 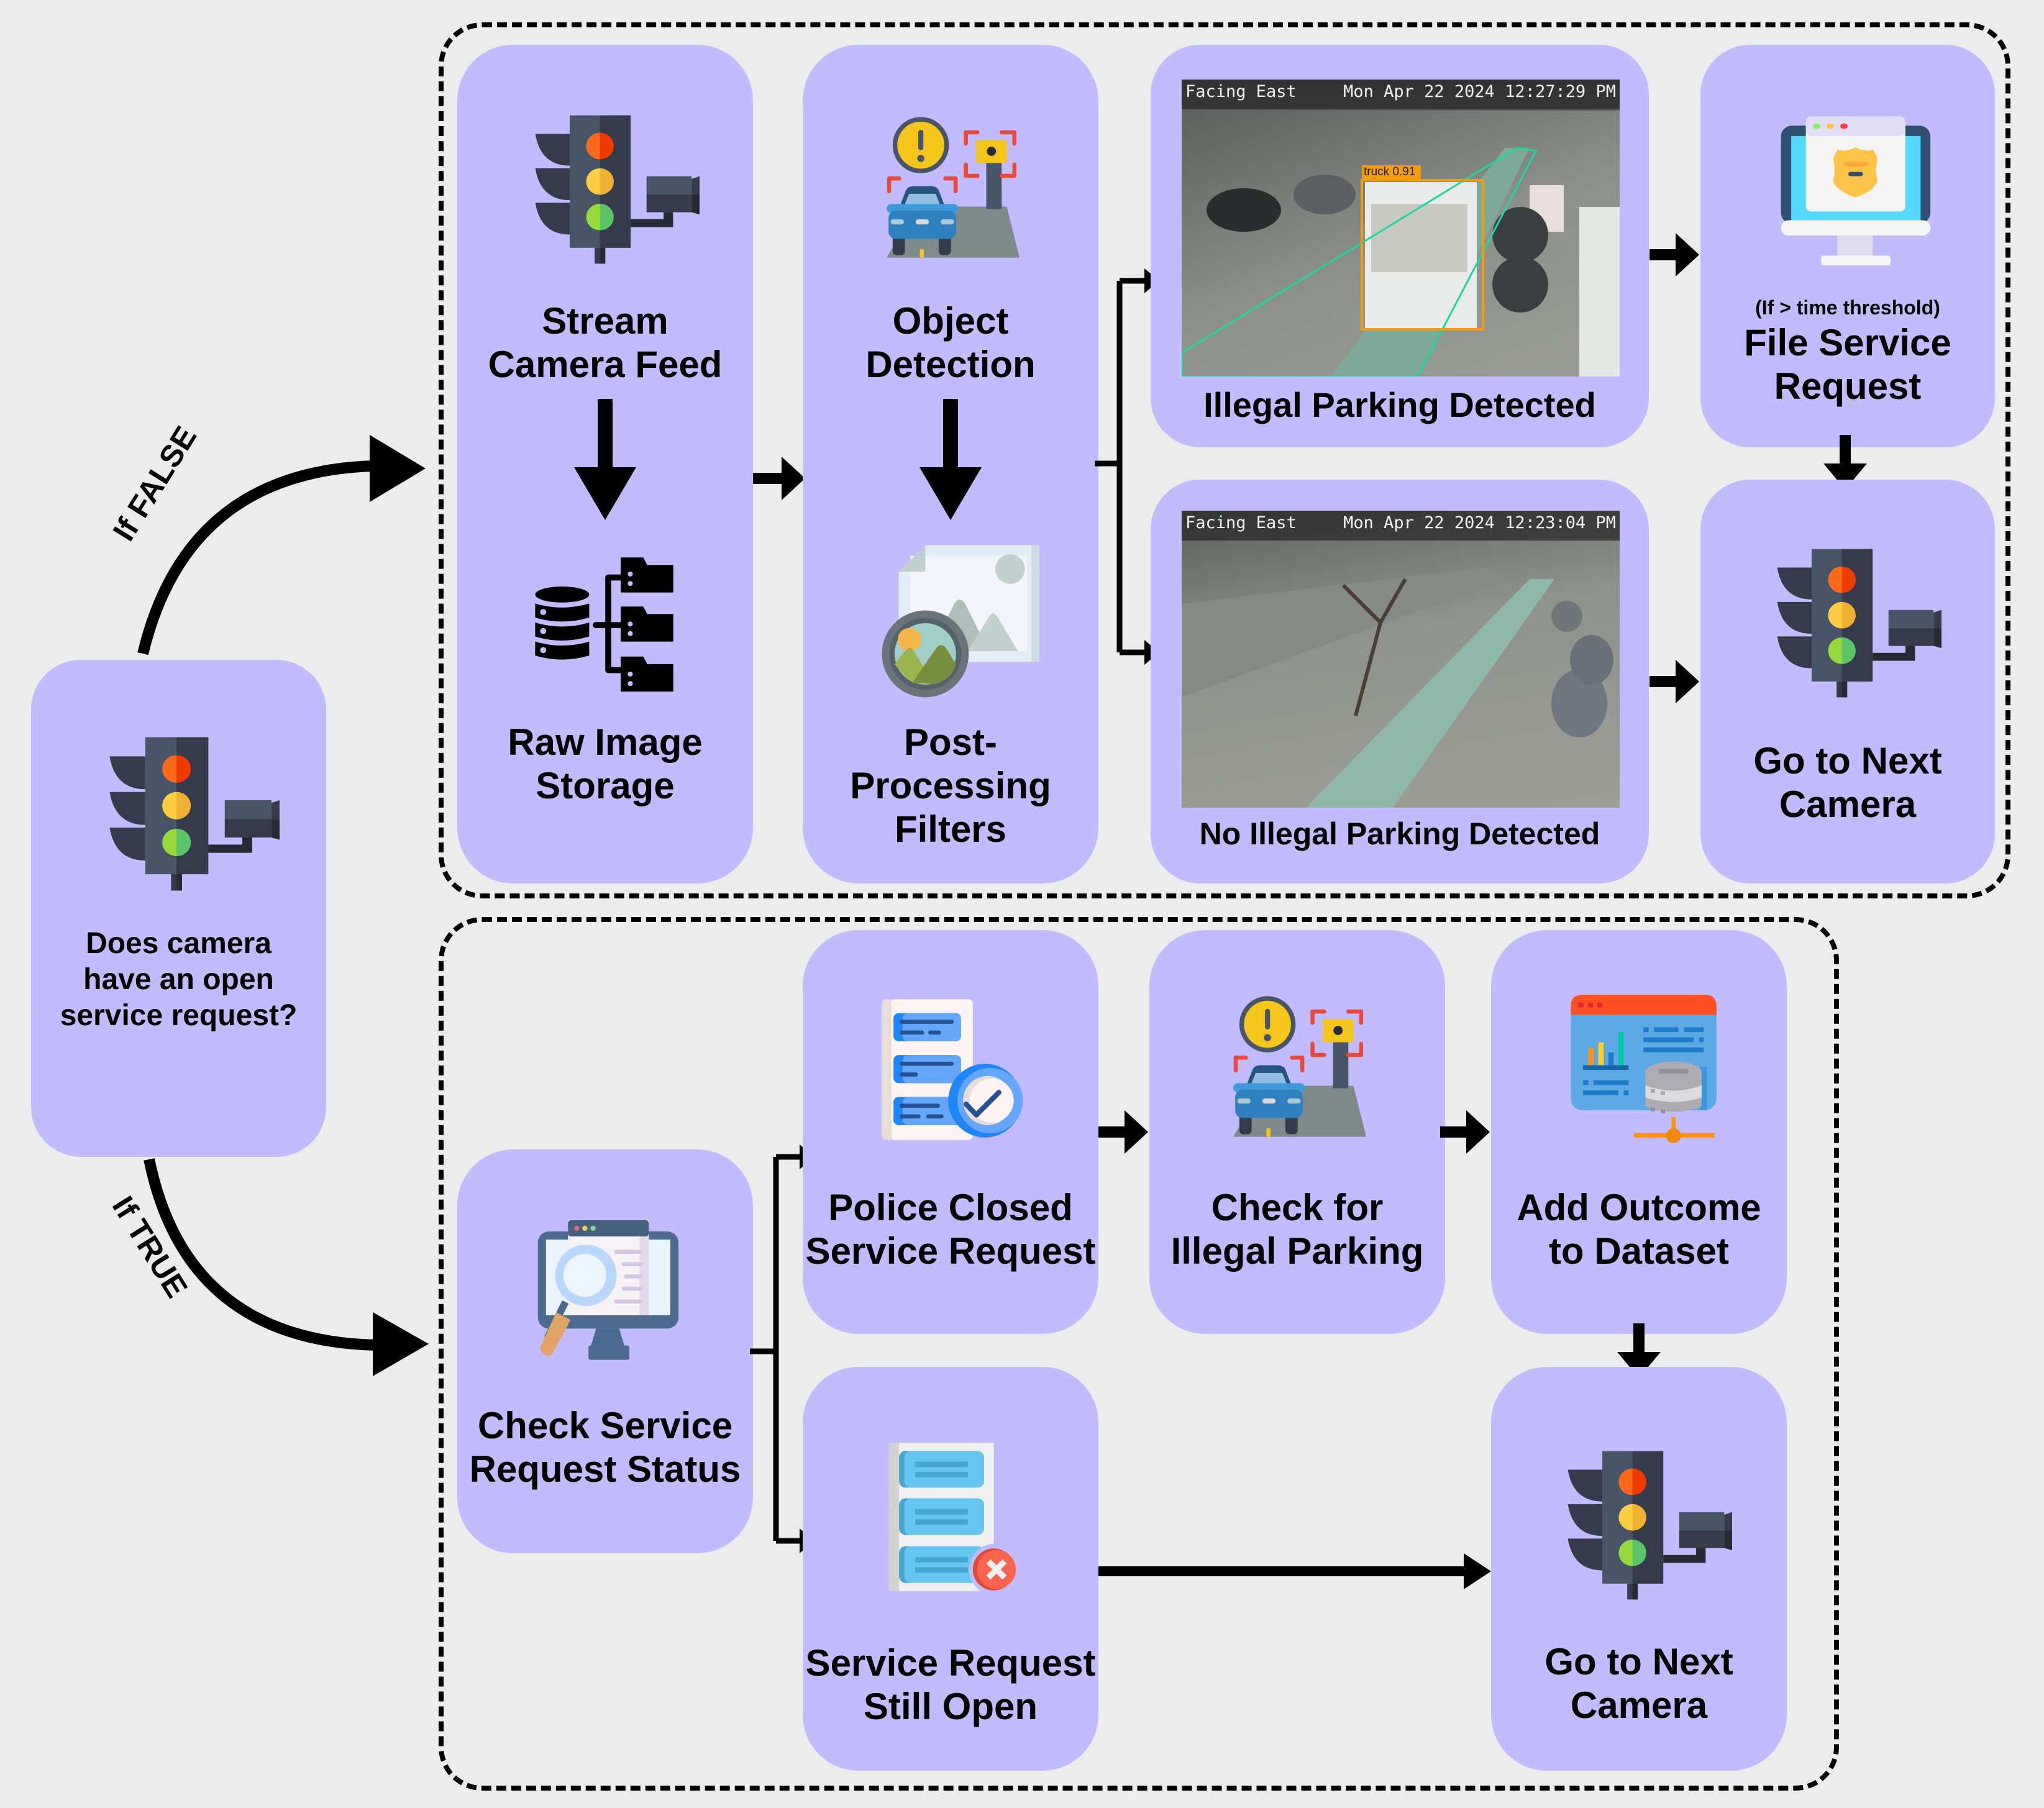 I want to click on check-illegal-box: Check for Illegal Parking, so click(x=1297, y=1132).